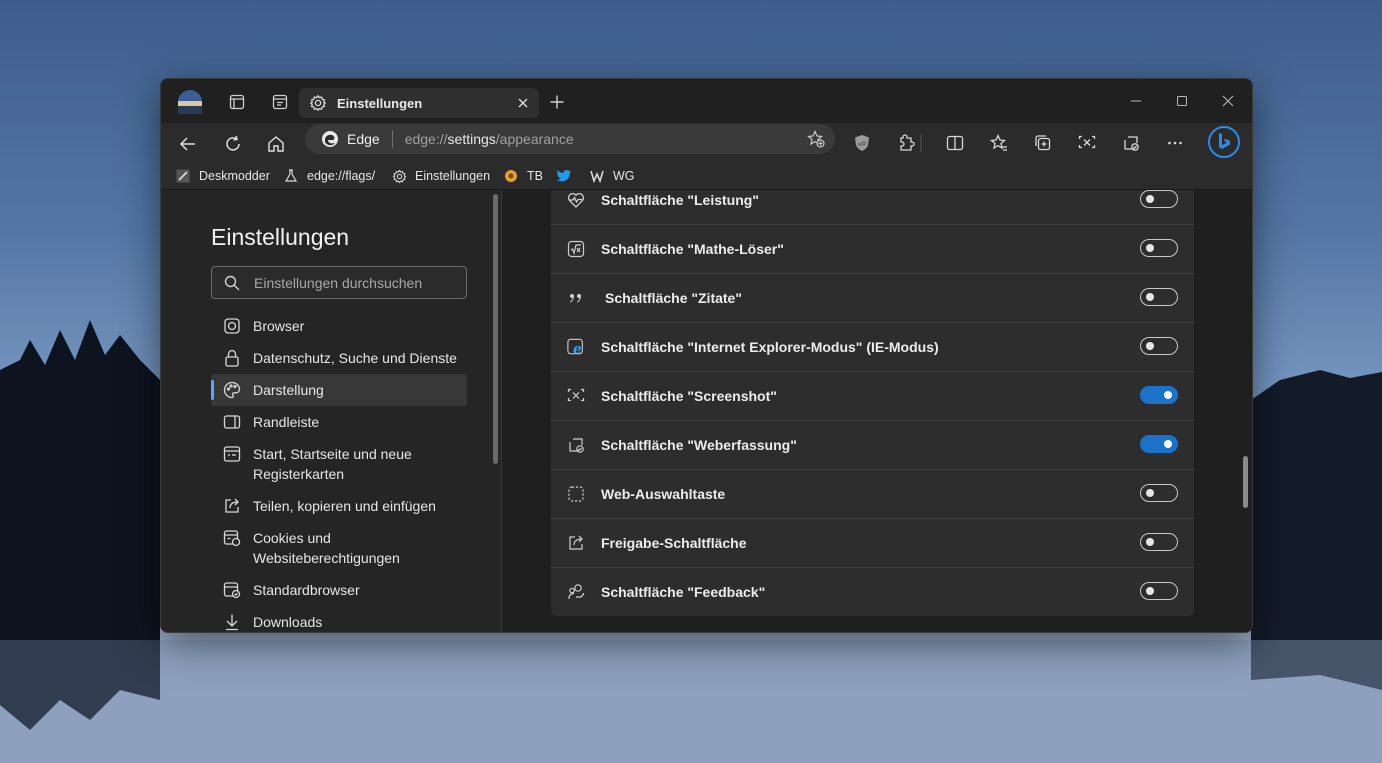  What do you see at coordinates (576, 592) in the screenshot?
I see `feedback-icon` at bounding box center [576, 592].